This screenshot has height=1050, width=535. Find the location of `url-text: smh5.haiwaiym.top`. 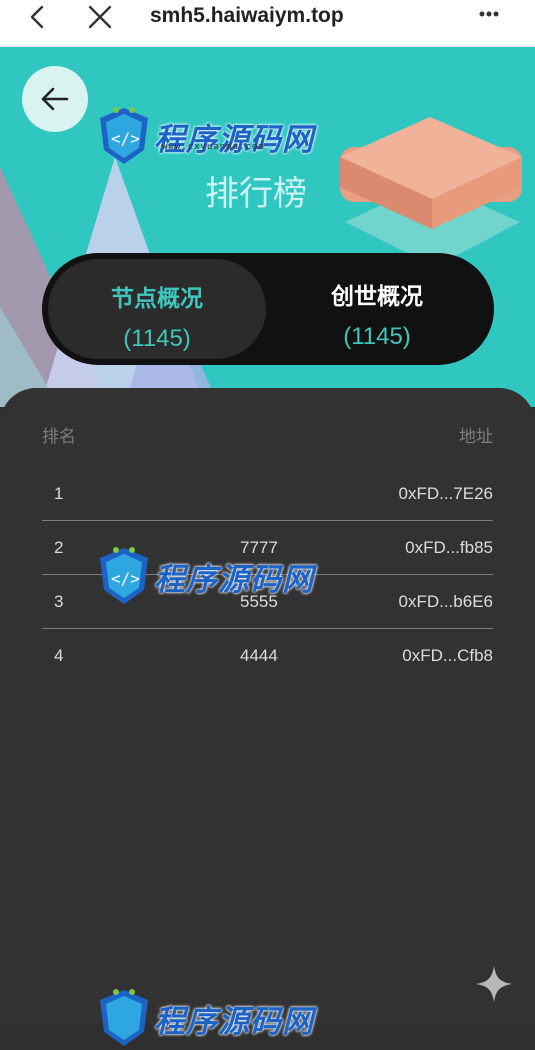

url-text: smh5.haiwaiym.top is located at coordinates (247, 16).